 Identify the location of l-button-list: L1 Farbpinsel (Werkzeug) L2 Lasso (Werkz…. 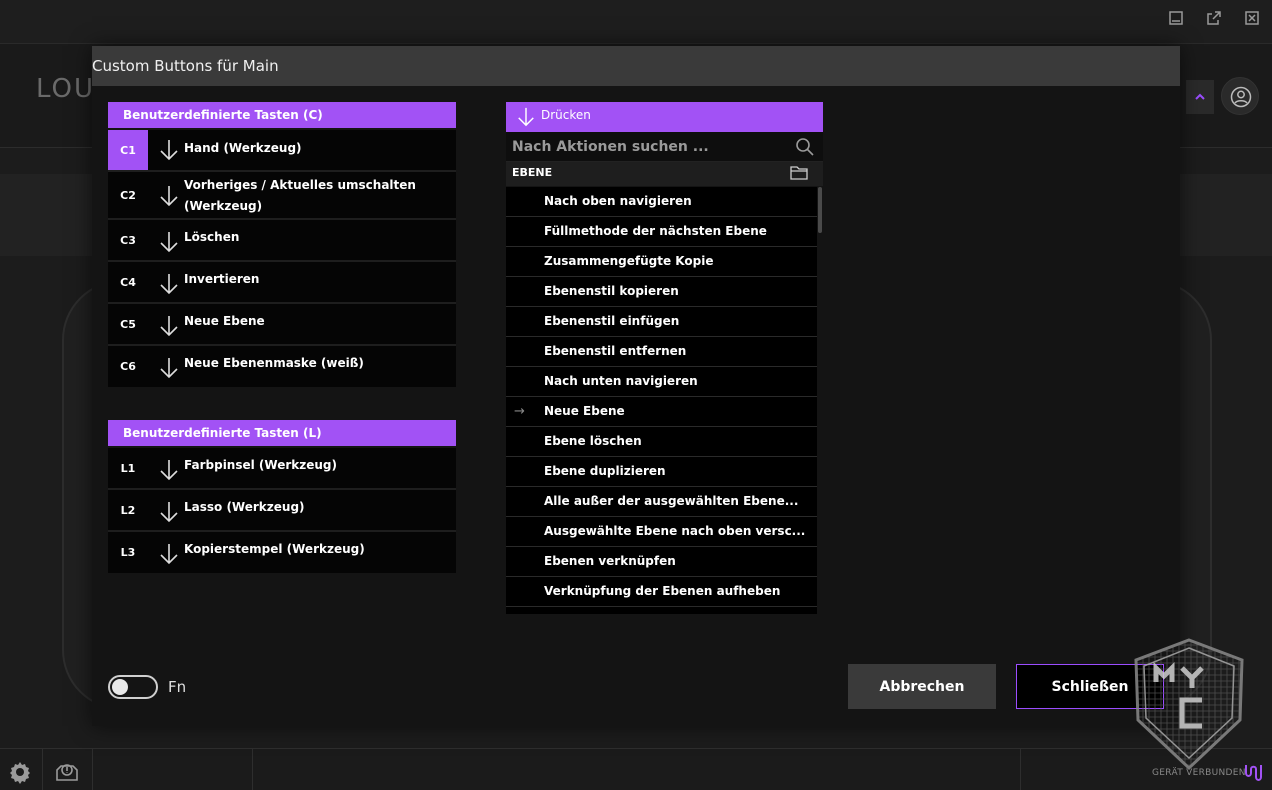
(282, 510).